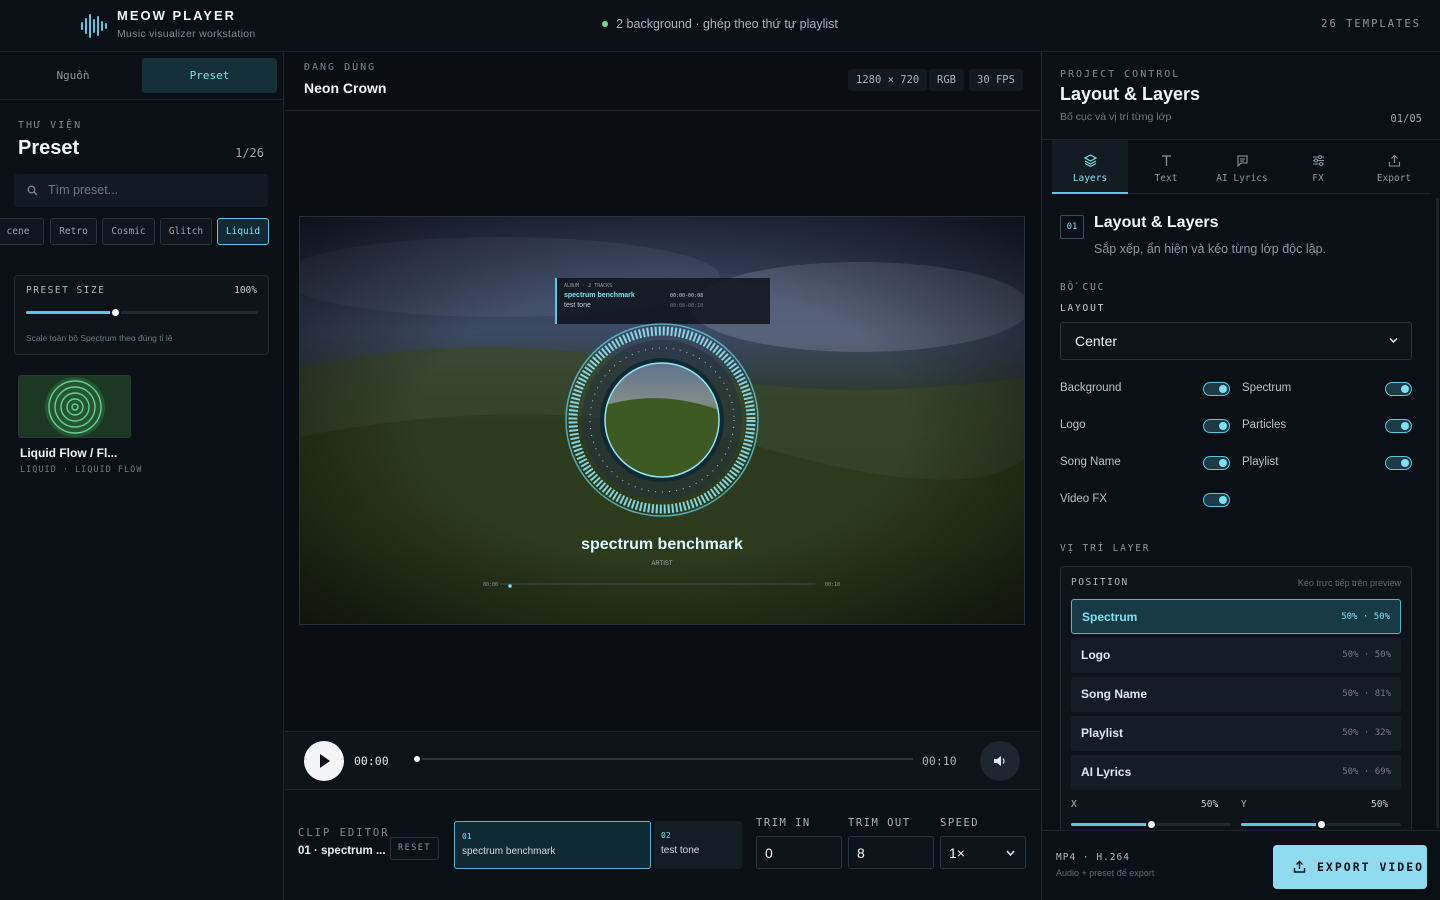  Describe the element at coordinates (1000, 761) in the screenshot. I see `volume-button` at that location.